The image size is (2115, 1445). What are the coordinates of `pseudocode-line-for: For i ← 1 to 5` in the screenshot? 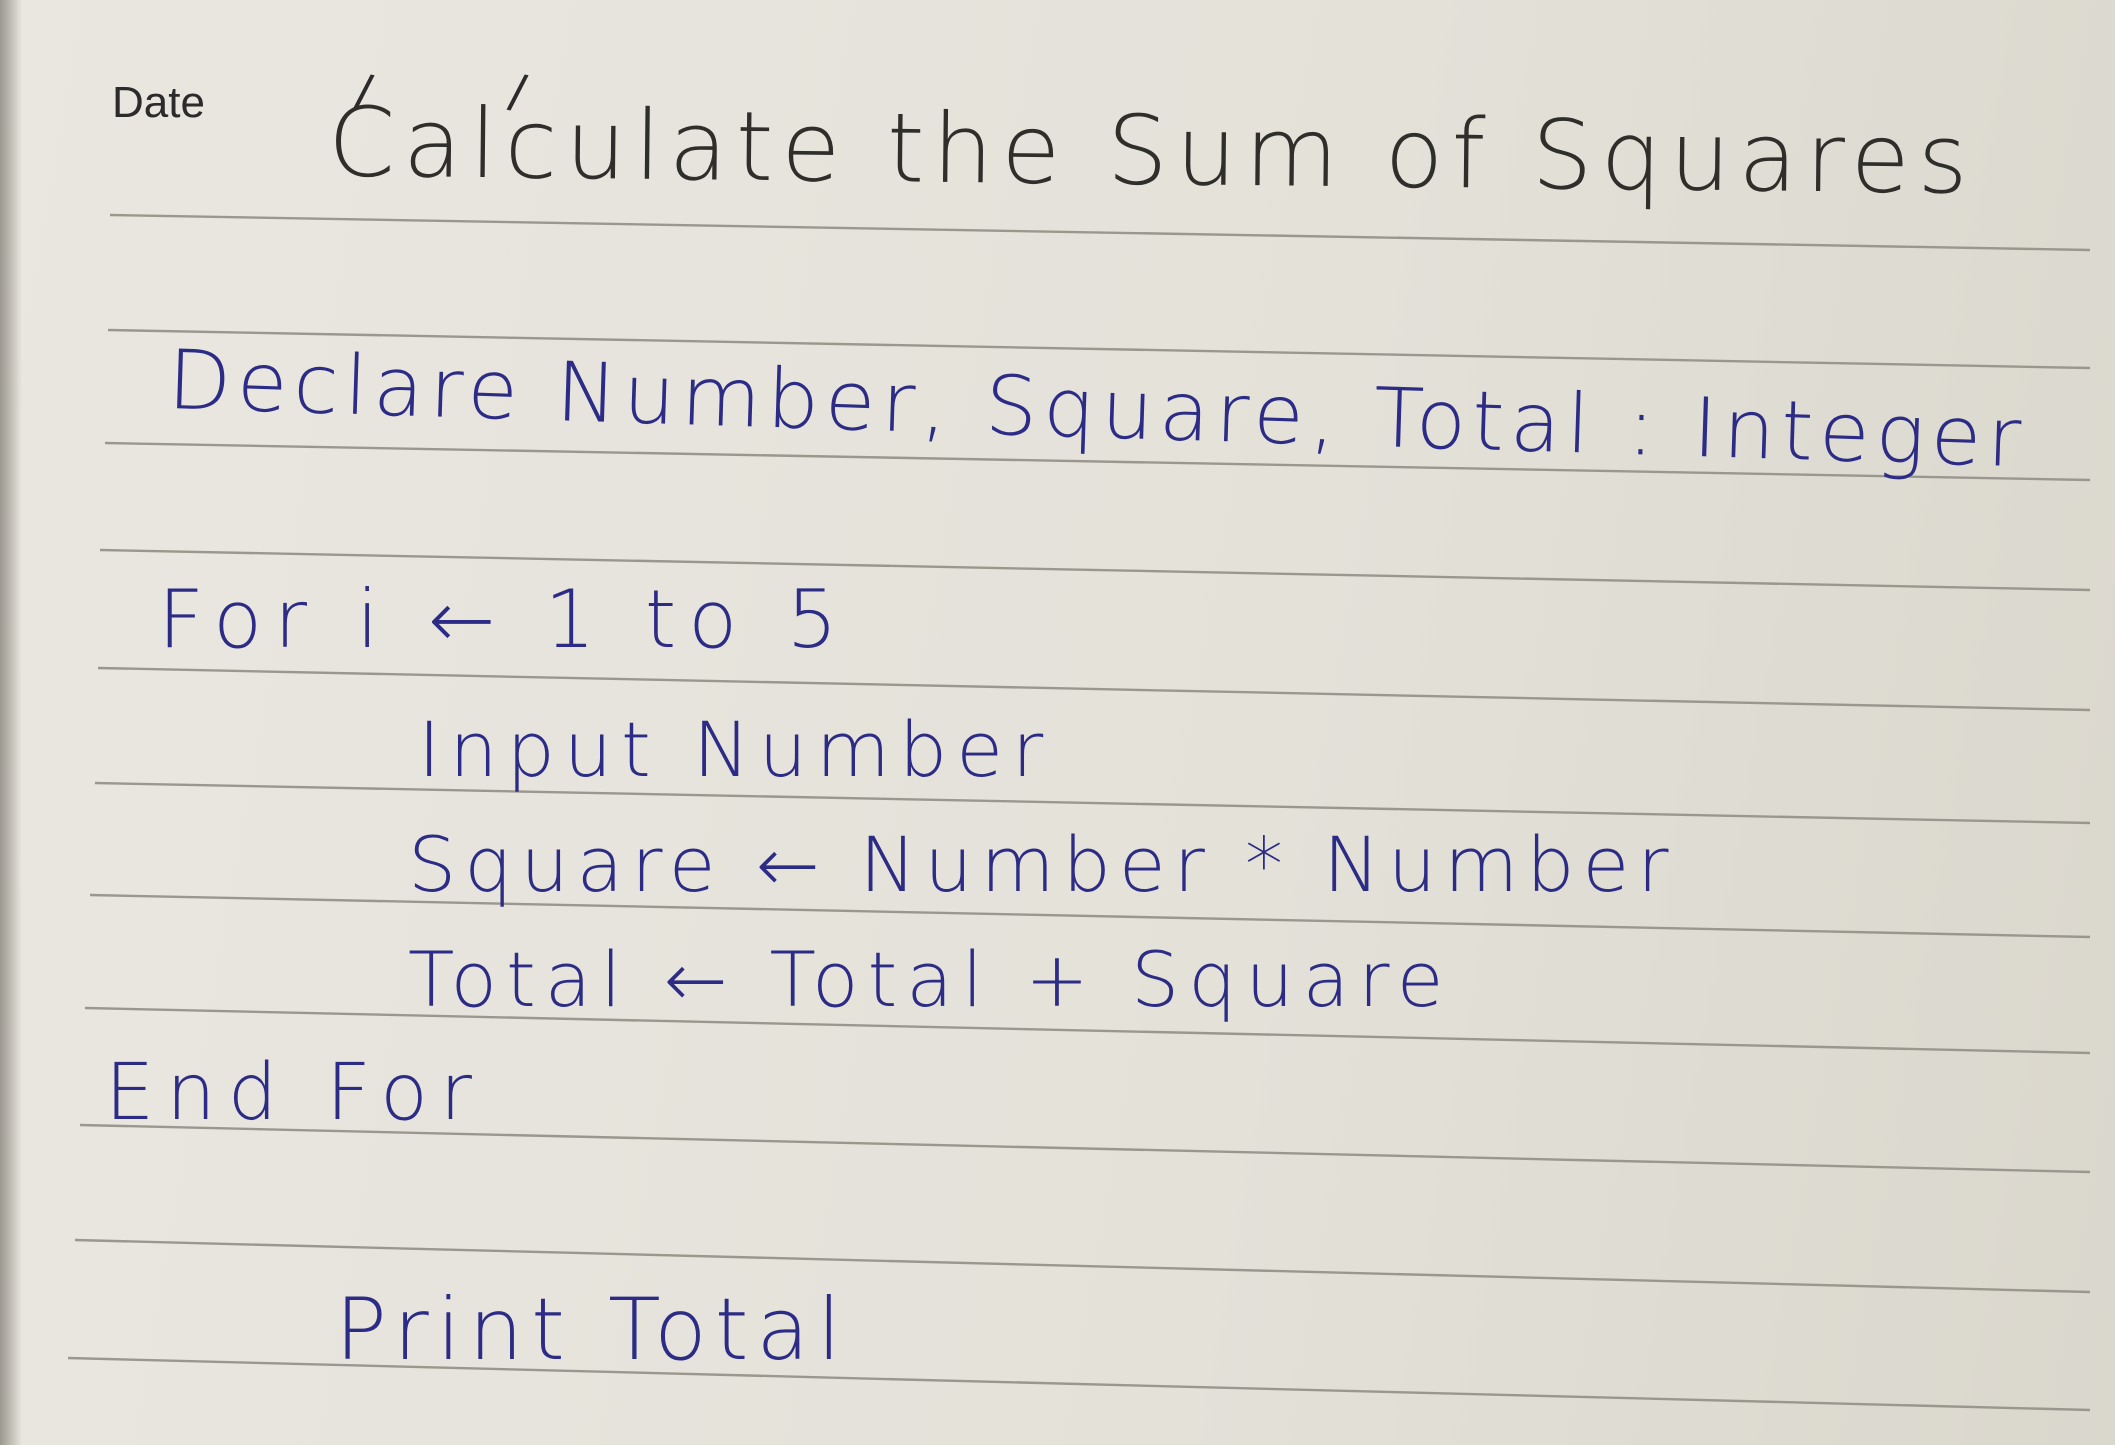 It's located at (504, 619).